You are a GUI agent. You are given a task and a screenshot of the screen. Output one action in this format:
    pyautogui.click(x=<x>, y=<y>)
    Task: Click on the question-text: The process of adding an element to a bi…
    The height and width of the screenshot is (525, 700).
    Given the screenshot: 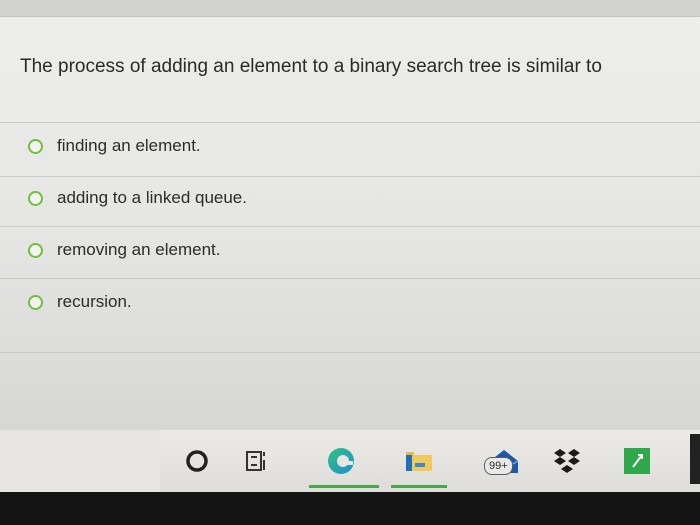 What is the action you would take?
    pyautogui.click(x=311, y=66)
    